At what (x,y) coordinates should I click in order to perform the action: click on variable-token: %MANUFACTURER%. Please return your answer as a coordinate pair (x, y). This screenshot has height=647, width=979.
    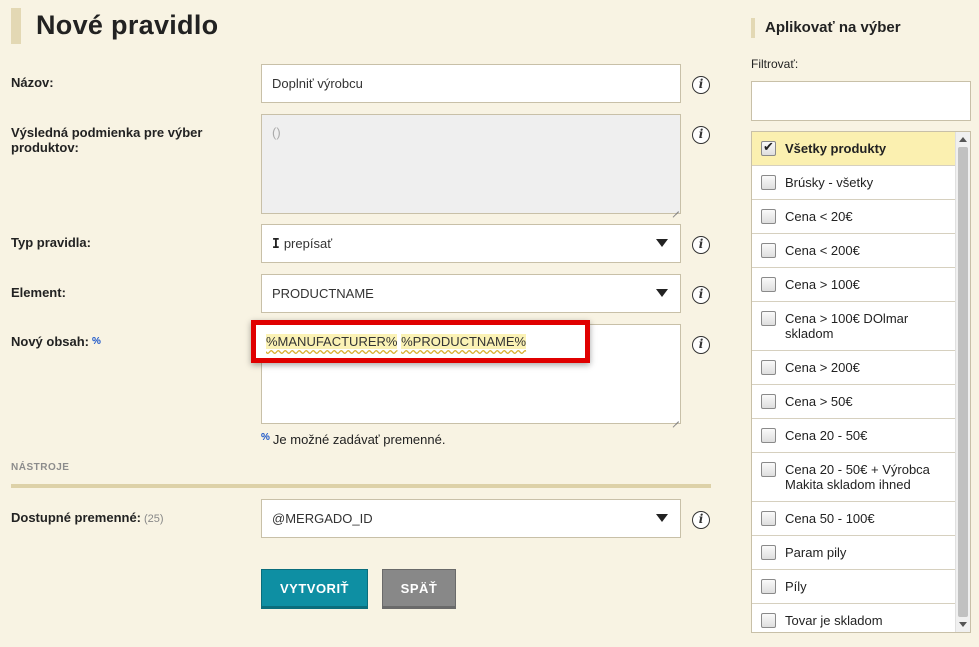
    Looking at the image, I should click on (332, 341).